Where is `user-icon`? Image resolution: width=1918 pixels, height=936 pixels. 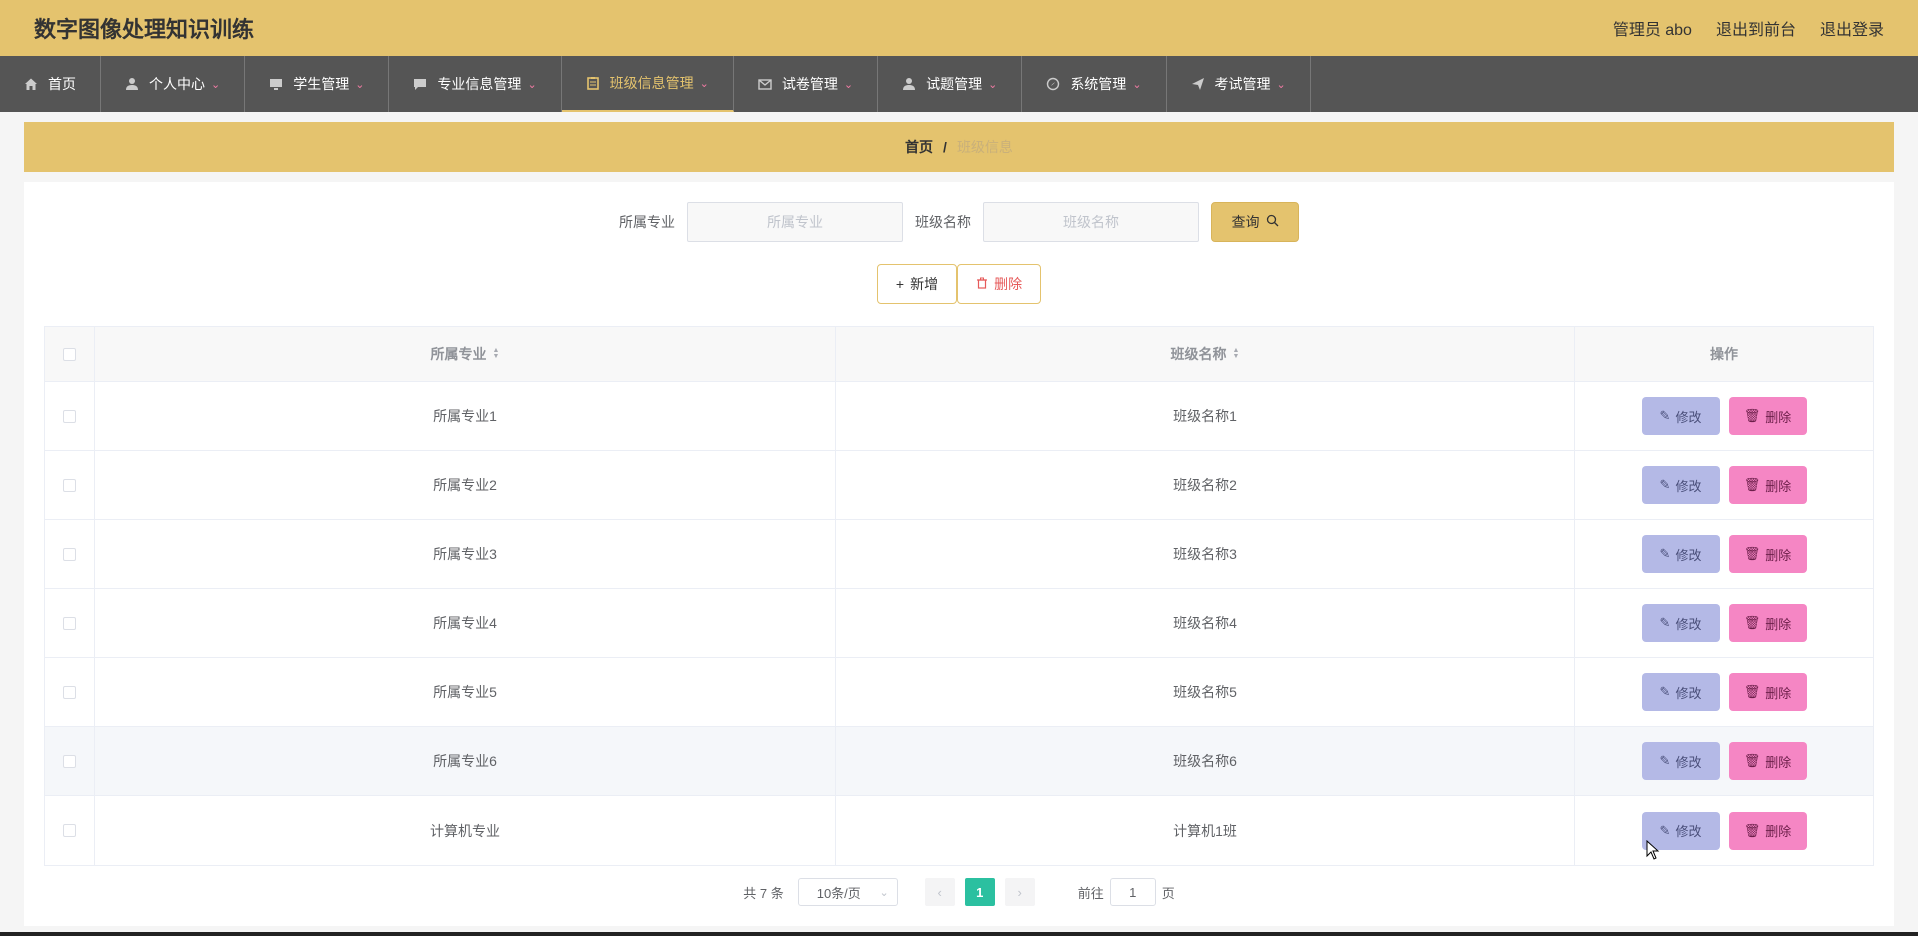
user-icon is located at coordinates (132, 84).